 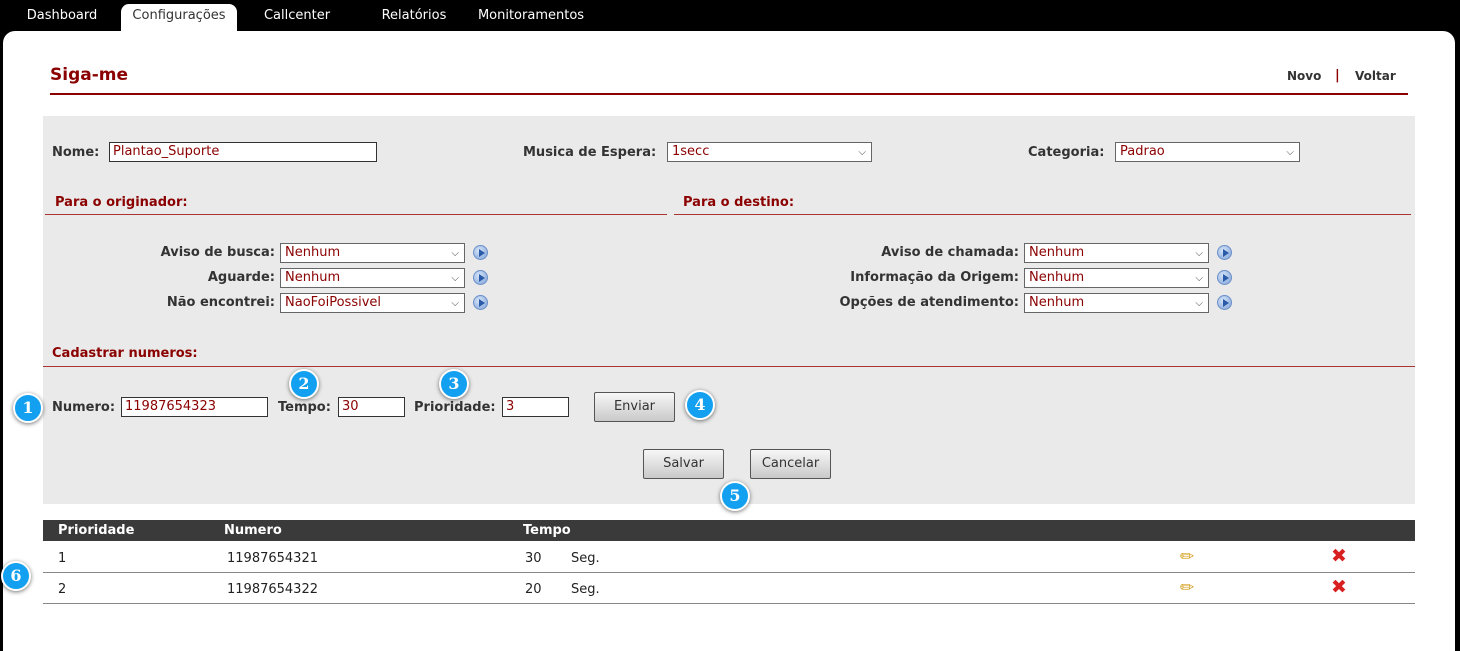 I want to click on info-origem-value: Nenhum, so click(x=1057, y=277).